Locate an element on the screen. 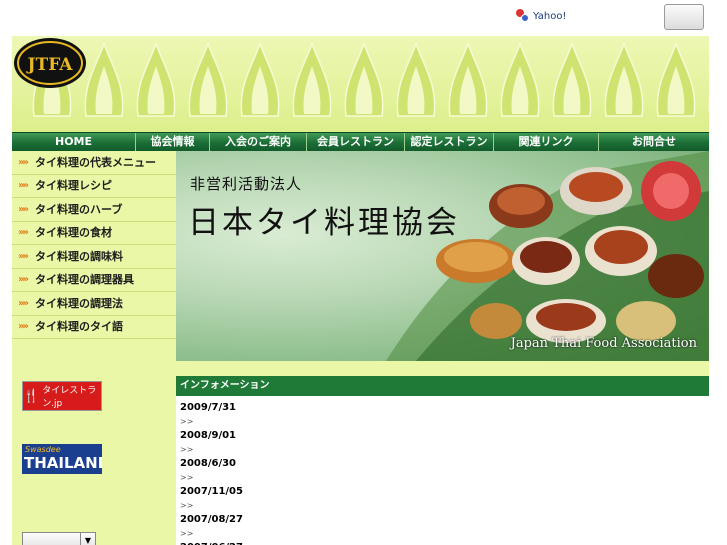  hero-title: 日本タイ料理協会 is located at coordinates (324, 223).